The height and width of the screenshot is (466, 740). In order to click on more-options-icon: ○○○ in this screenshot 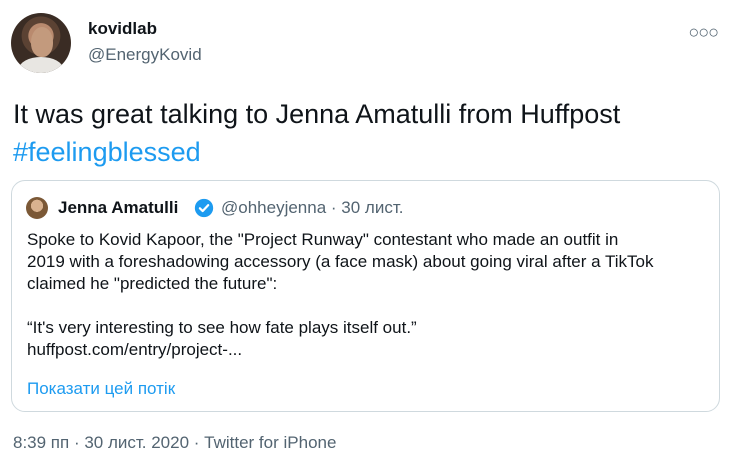, I will do `click(703, 32)`.